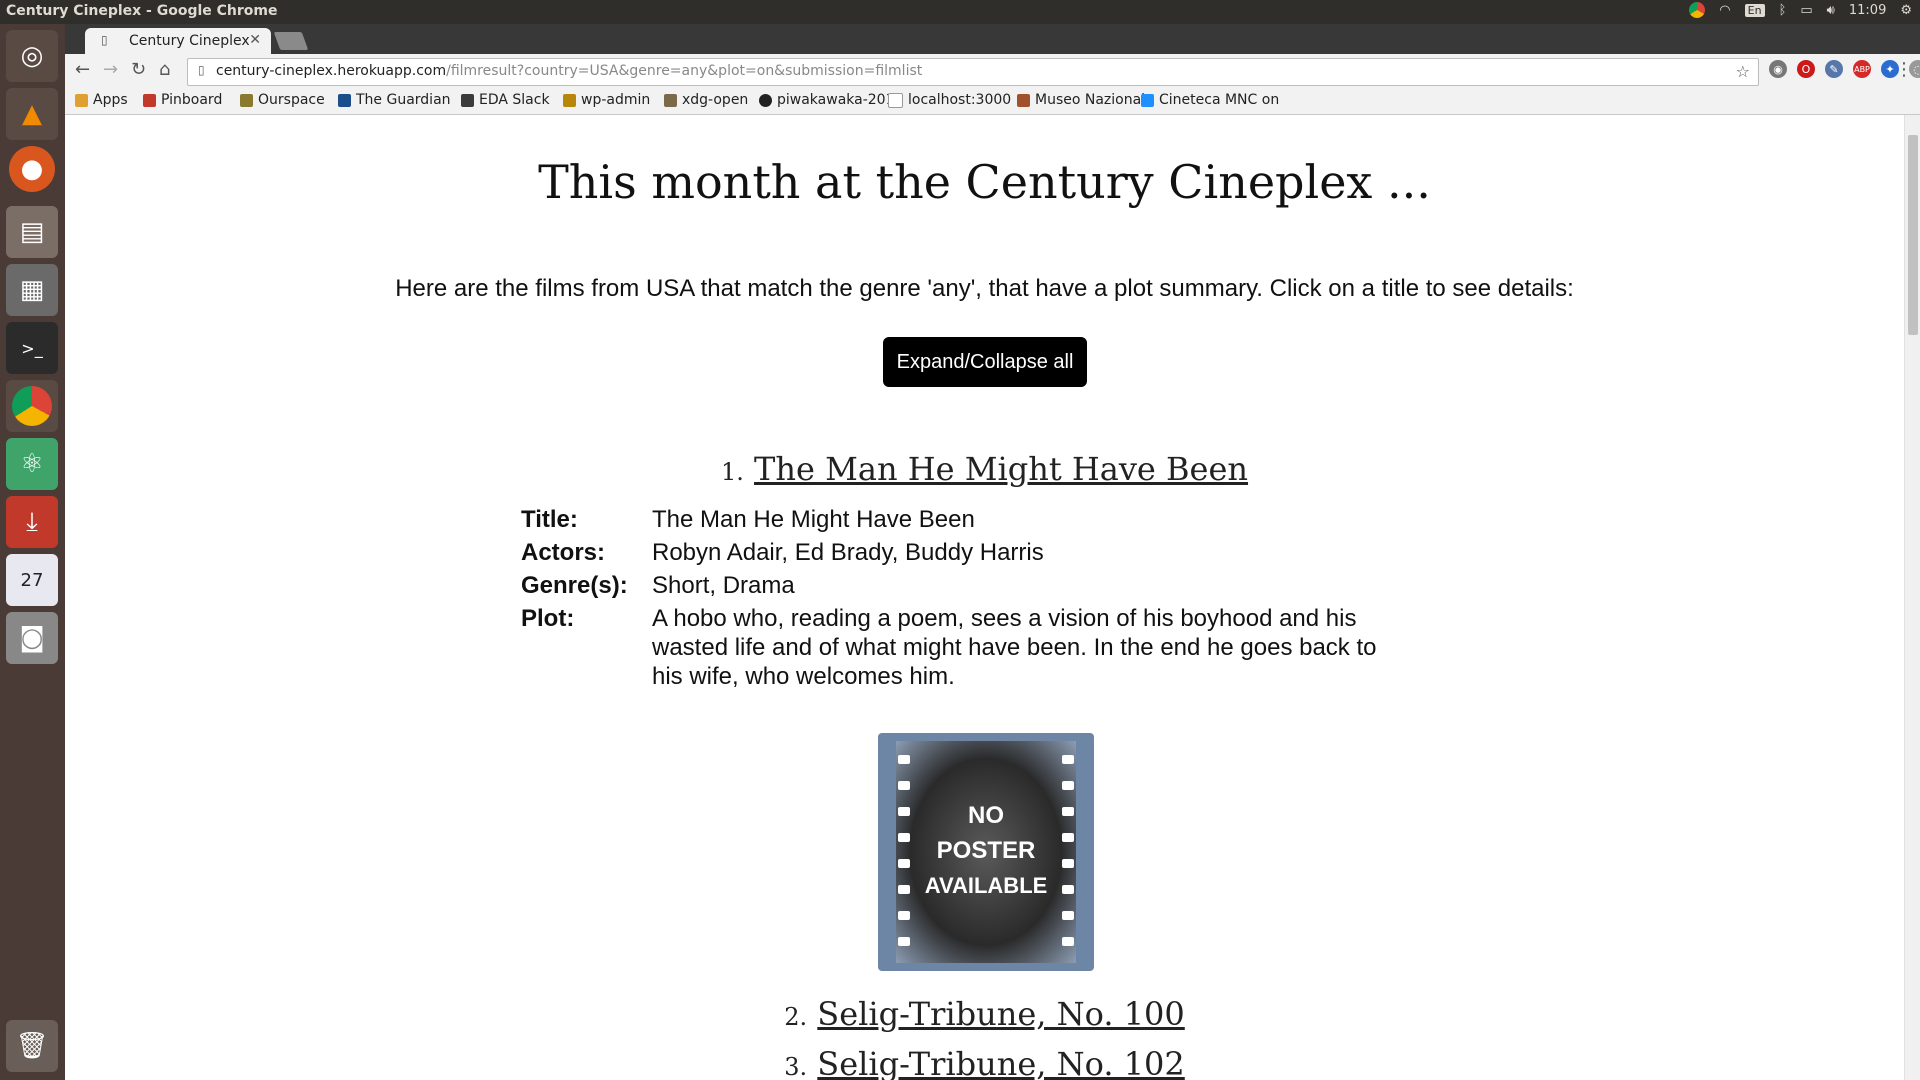 The image size is (1920, 1080). What do you see at coordinates (32, 522) in the screenshot?
I see `installer-icon: ⤓` at bounding box center [32, 522].